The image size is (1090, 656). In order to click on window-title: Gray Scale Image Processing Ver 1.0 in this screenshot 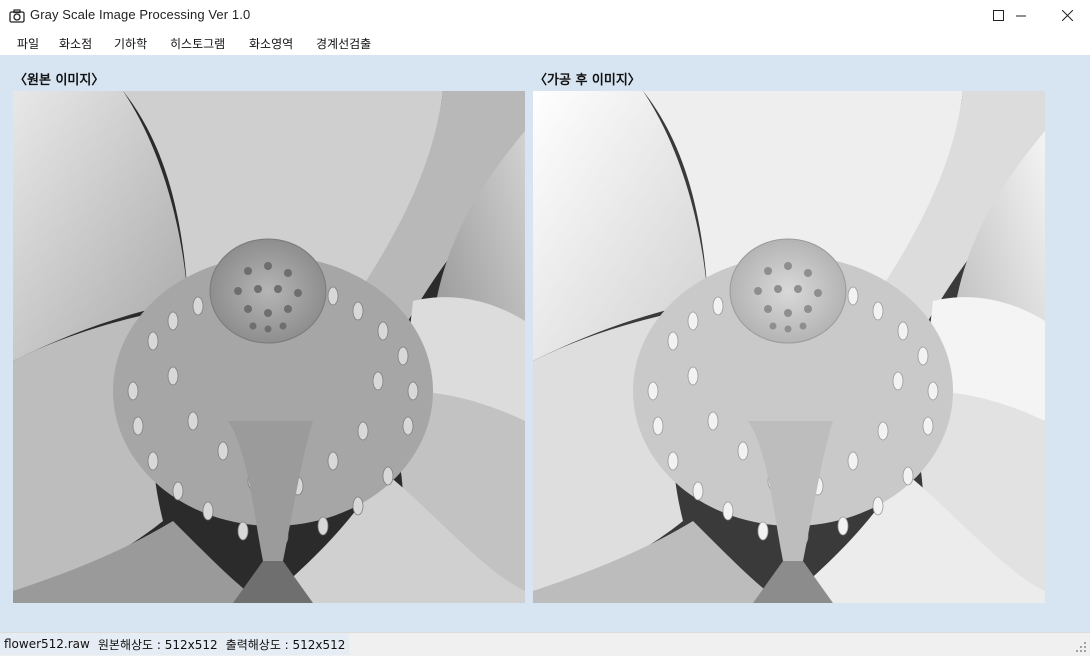, I will do `click(140, 14)`.